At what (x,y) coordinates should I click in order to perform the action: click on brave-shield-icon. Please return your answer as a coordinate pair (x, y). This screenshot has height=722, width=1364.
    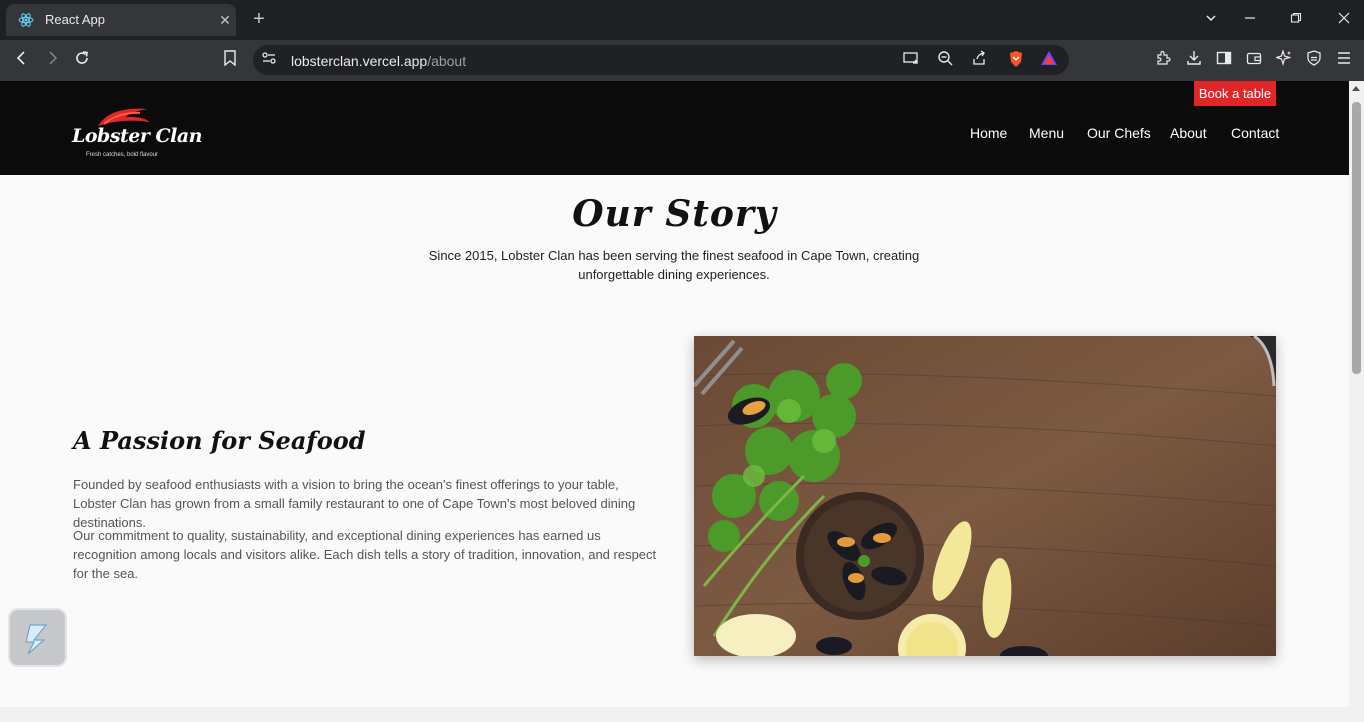
    Looking at the image, I should click on (1016, 60).